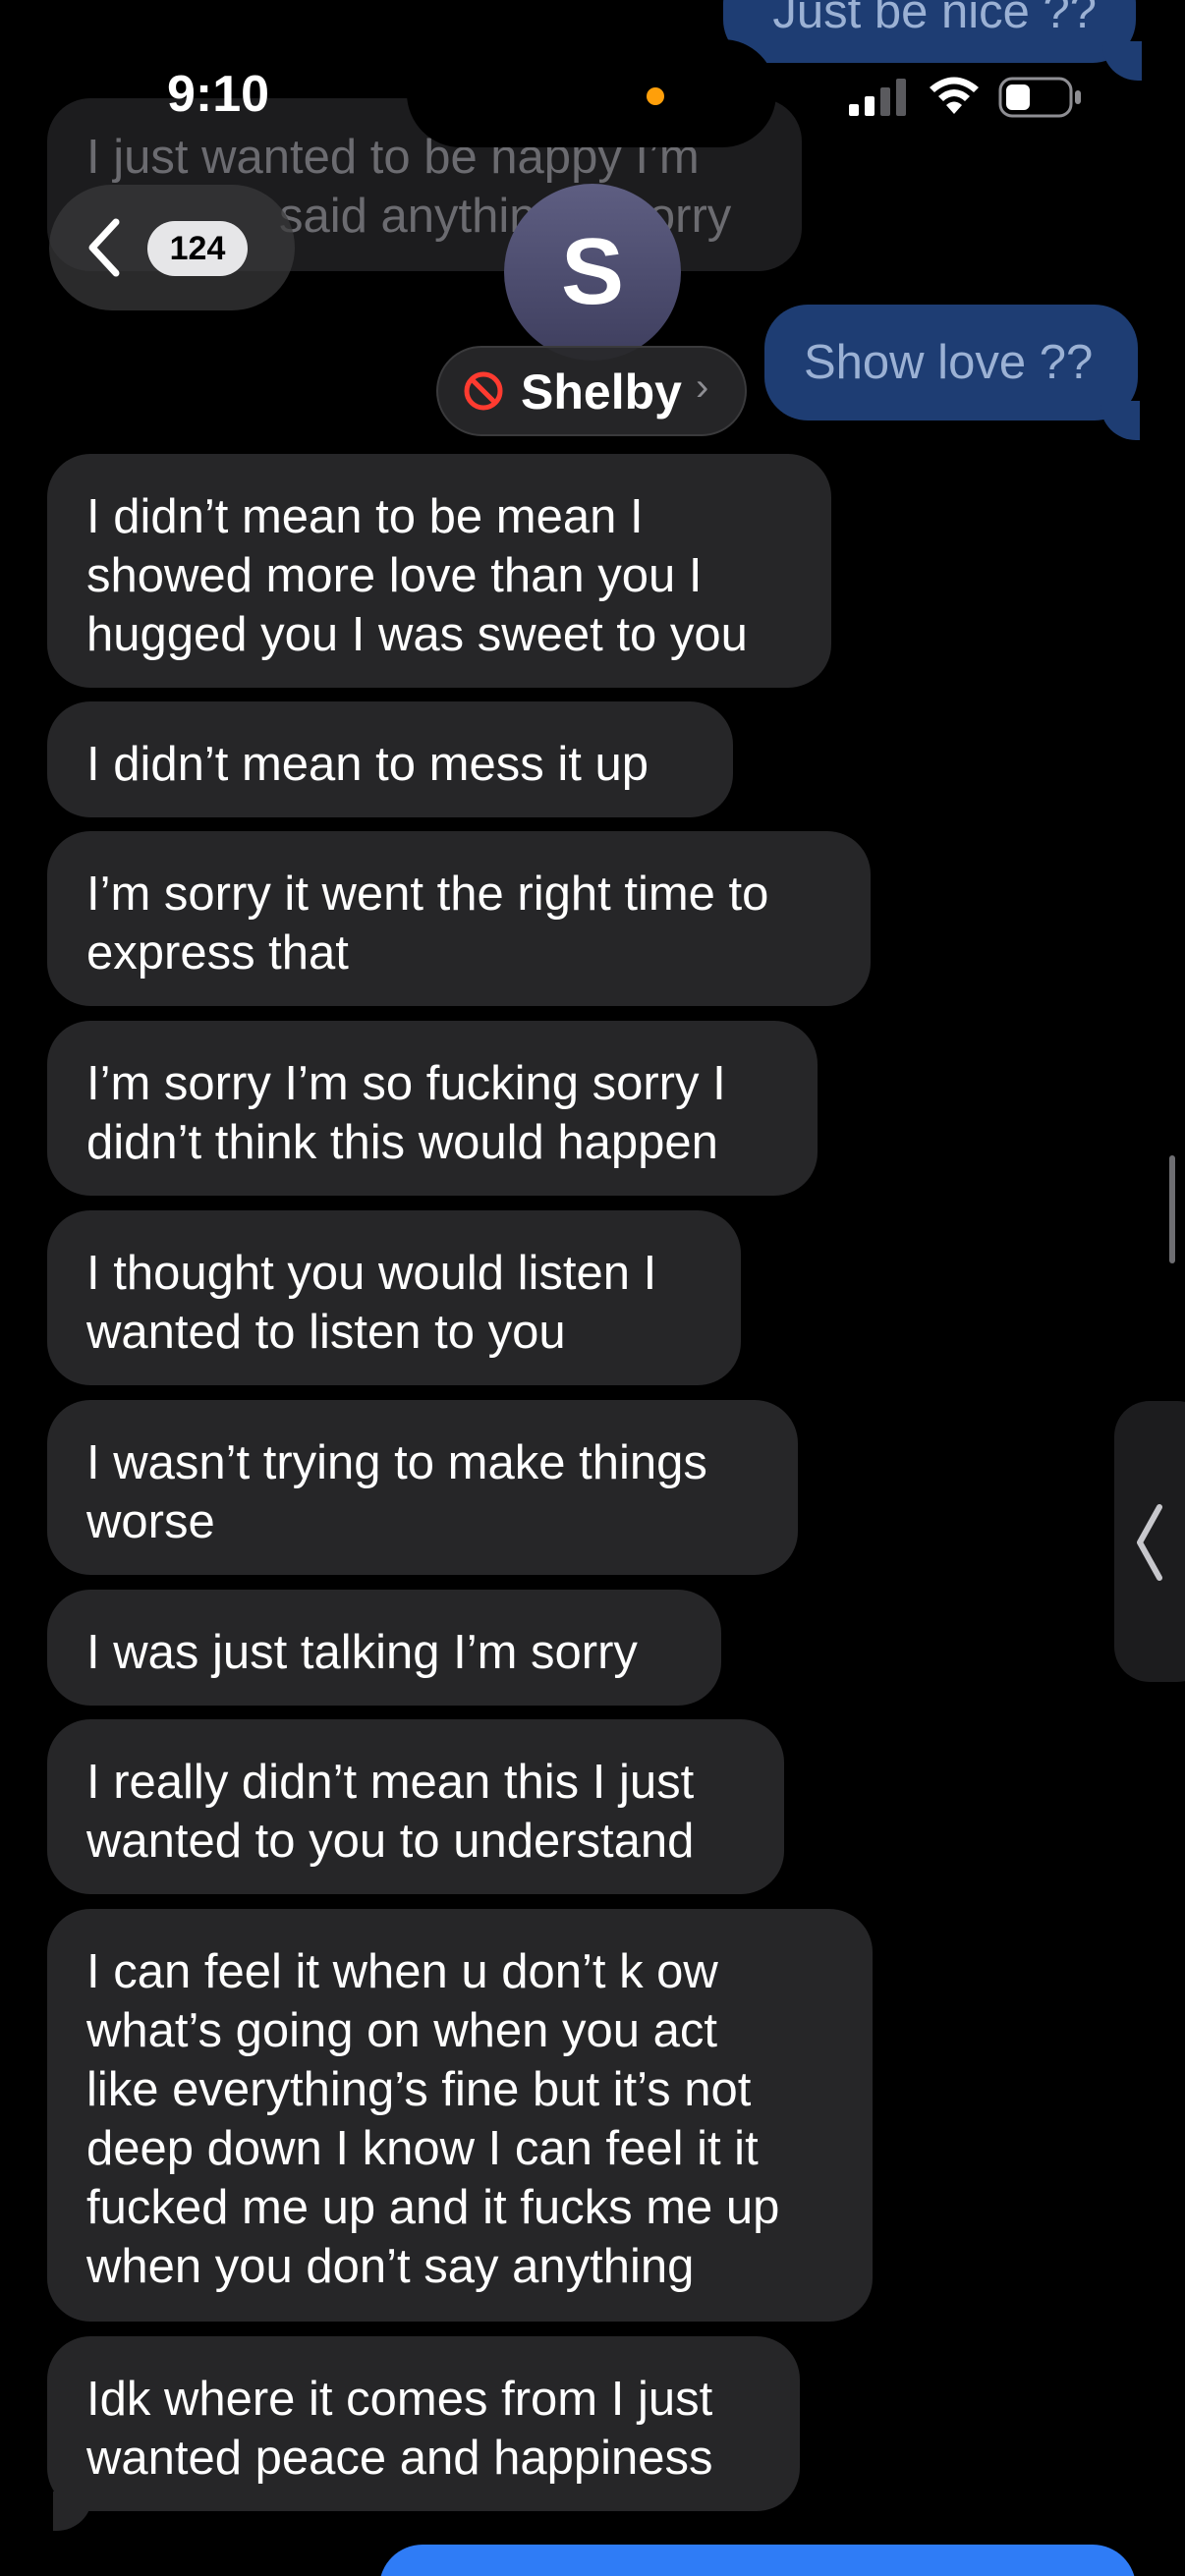 The height and width of the screenshot is (2576, 1185). Describe the element at coordinates (592, 272) in the screenshot. I see `contact-avatar: S` at that location.